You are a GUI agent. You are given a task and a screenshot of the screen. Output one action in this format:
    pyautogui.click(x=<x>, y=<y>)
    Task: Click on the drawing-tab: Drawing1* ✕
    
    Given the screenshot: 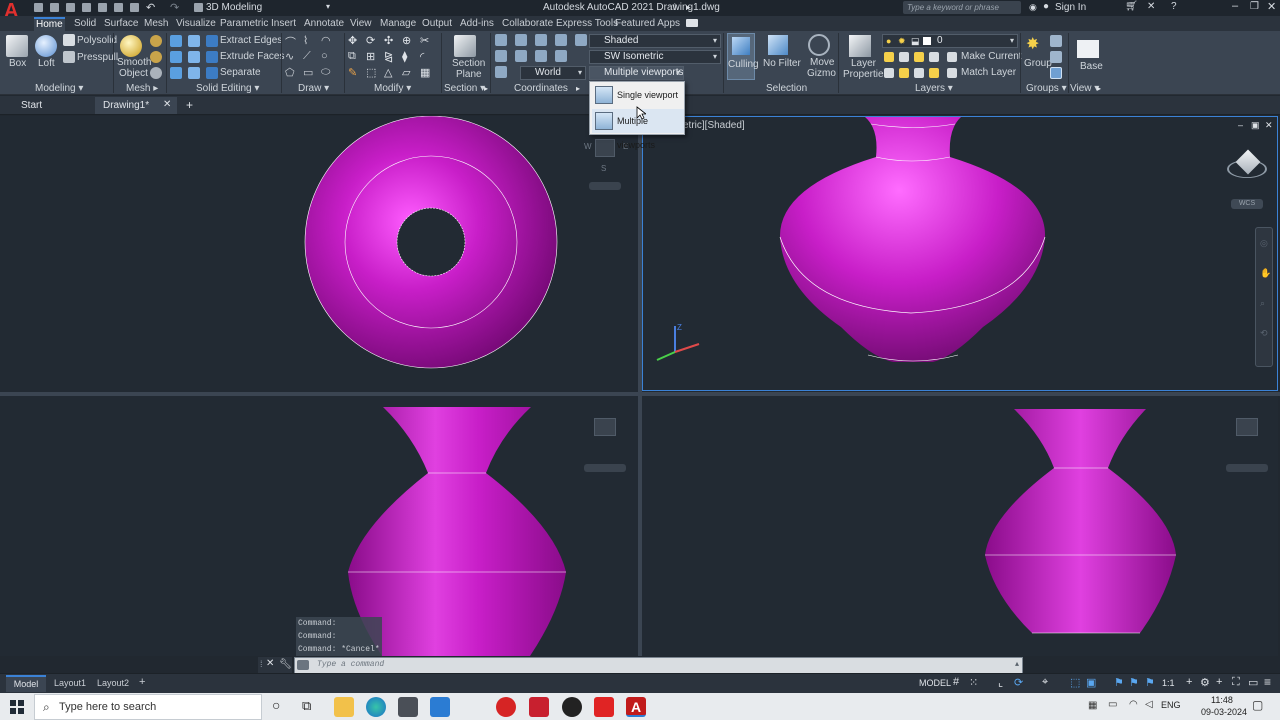 What is the action you would take?
    pyautogui.click(x=136, y=105)
    